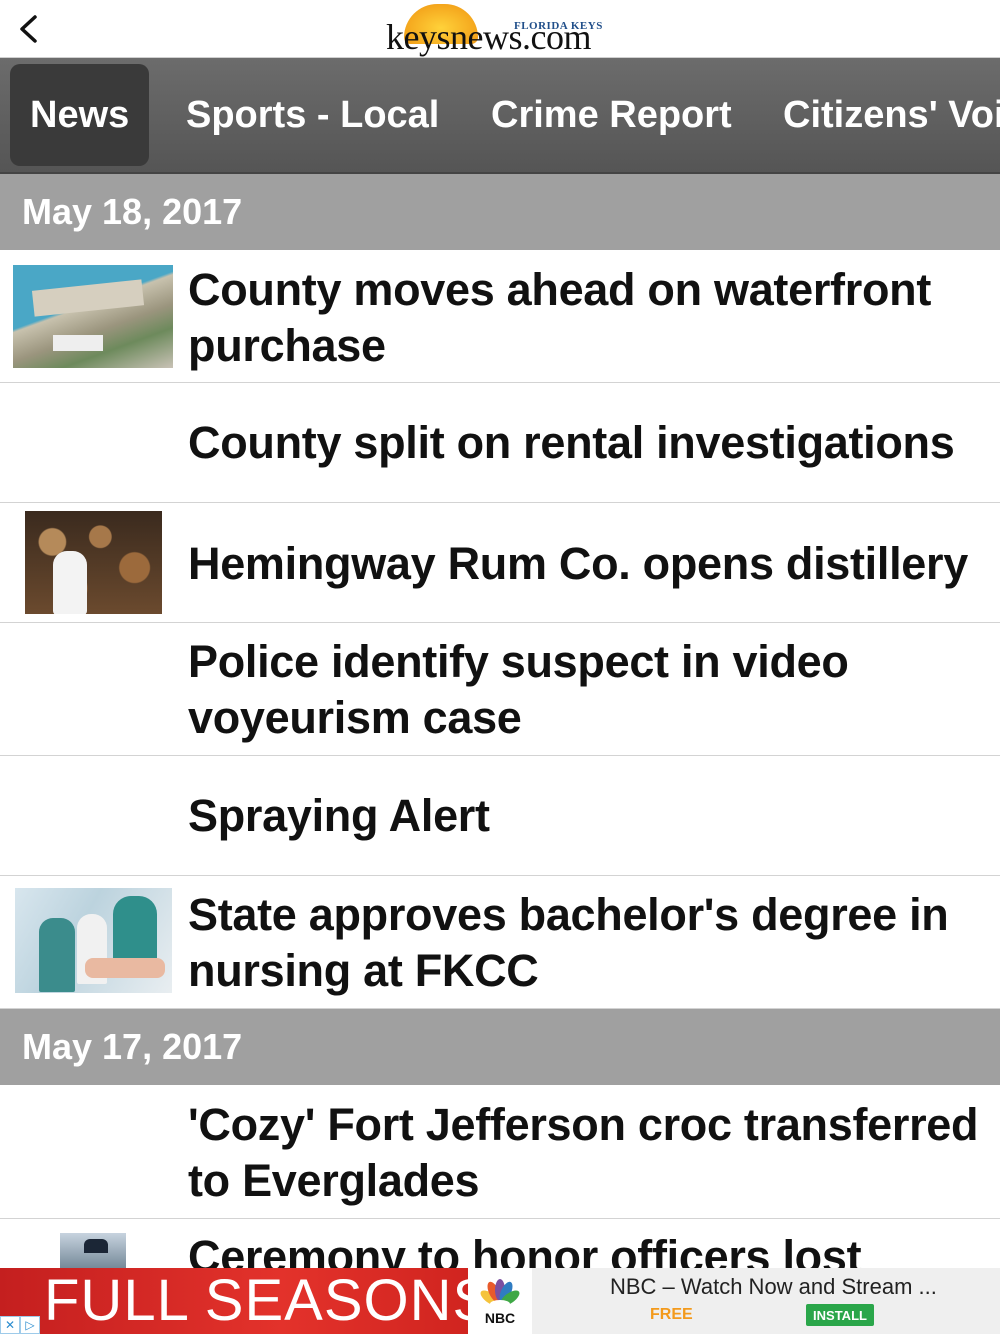 This screenshot has height=1334, width=1000. Describe the element at coordinates (506, 29) in the screenshot. I see `site-logo: keysnews.com FLORIDA KEYS` at that location.